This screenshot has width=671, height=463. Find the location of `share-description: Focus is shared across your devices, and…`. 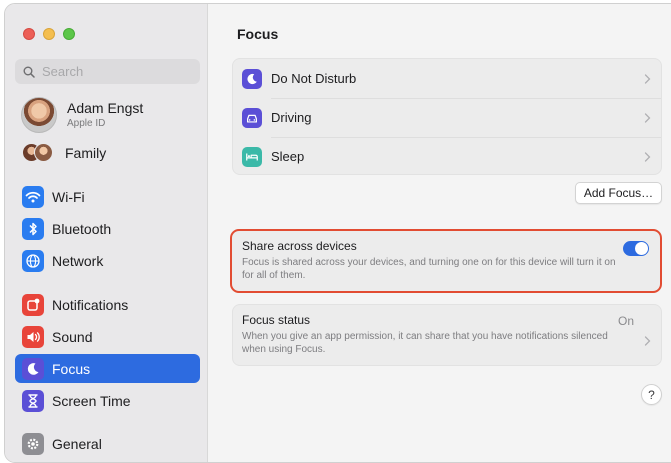

share-description: Focus is shared across your devices, and… is located at coordinates (429, 269).